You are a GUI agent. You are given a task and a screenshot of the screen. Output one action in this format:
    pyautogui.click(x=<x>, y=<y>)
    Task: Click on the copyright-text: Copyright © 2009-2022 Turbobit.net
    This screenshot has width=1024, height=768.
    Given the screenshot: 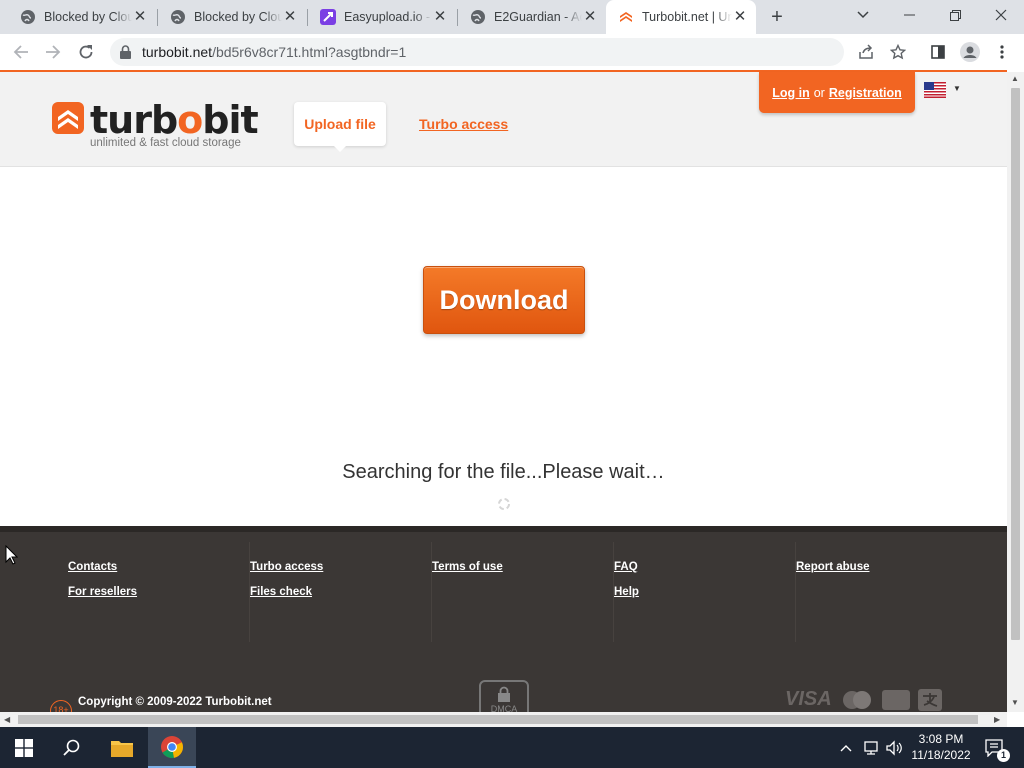 What is the action you would take?
    pyautogui.click(x=175, y=702)
    